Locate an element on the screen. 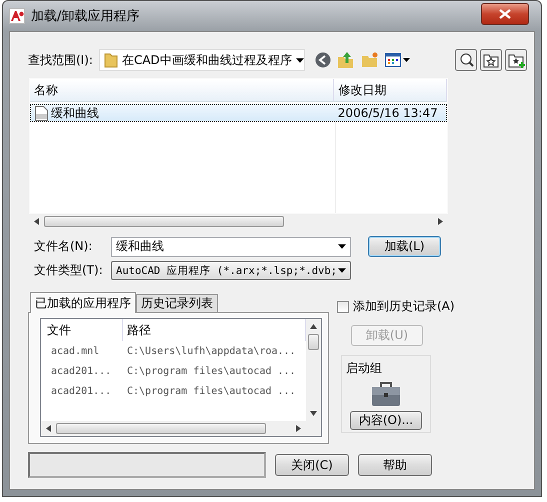 The image size is (547, 502). tab: 已加载的应用程序 is located at coordinates (83, 302).